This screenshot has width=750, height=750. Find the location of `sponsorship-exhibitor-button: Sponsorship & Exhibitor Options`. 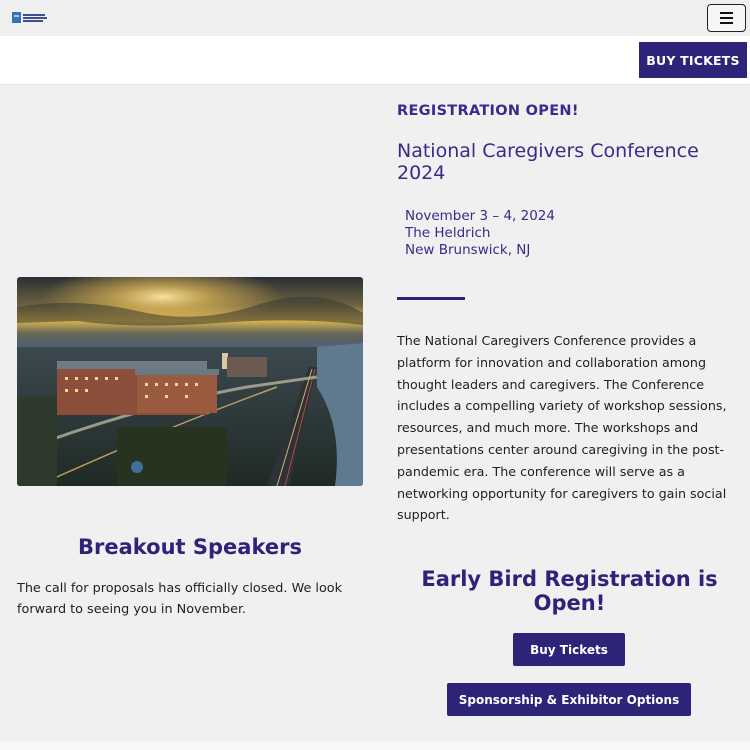

sponsorship-exhibitor-button: Sponsorship & Exhibitor Options is located at coordinates (569, 699).